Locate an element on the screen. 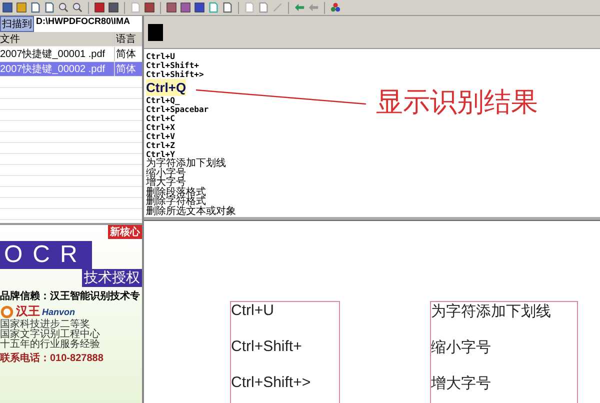 The image size is (600, 403). text-line: 缩小字号 is located at coordinates (166, 173).